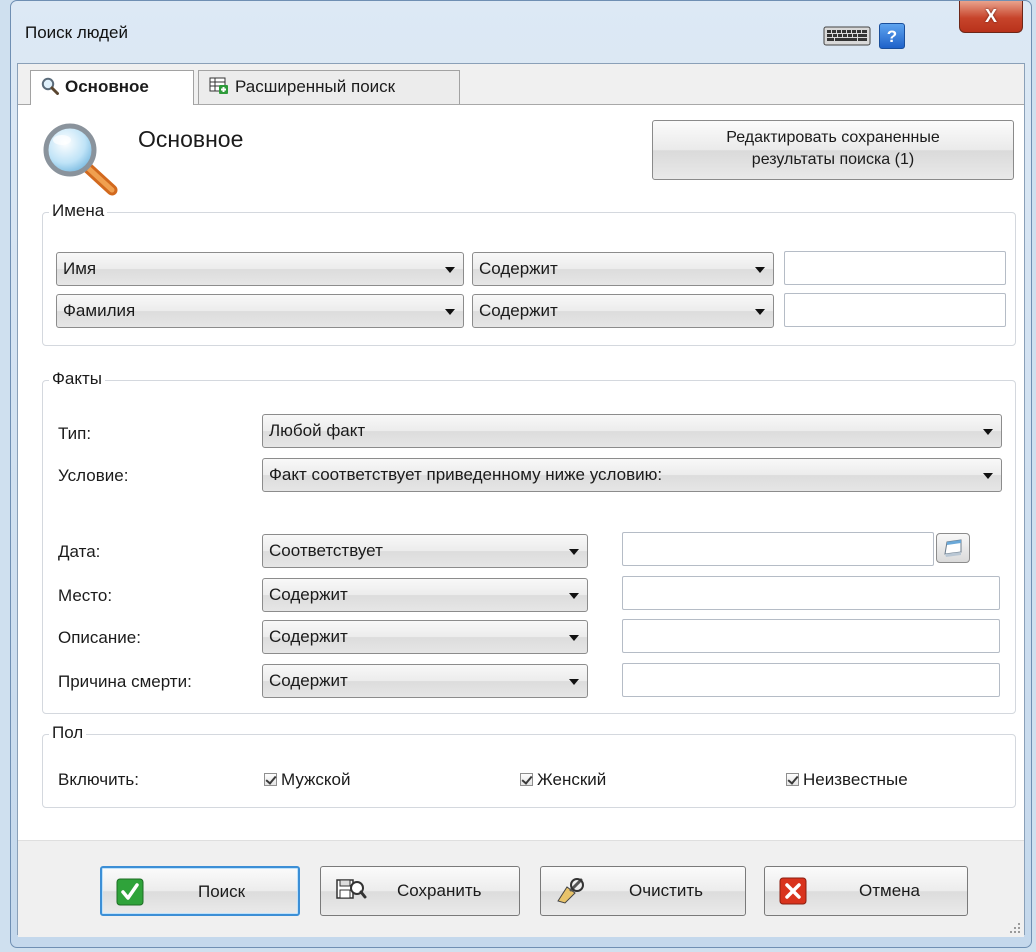 This screenshot has height=952, width=1036. I want to click on female-checkbox: Женский, so click(563, 780).